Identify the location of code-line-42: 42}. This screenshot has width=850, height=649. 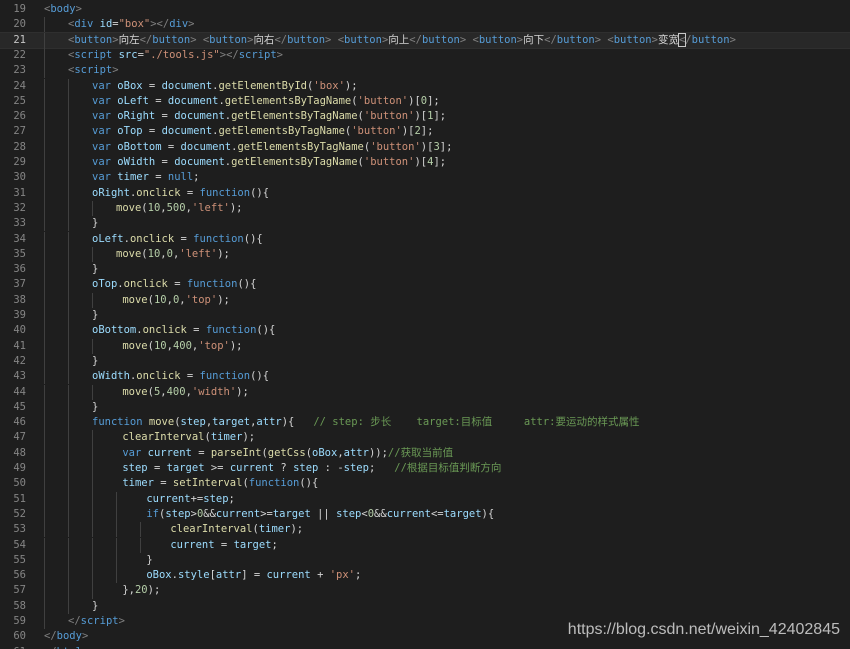
(425, 361).